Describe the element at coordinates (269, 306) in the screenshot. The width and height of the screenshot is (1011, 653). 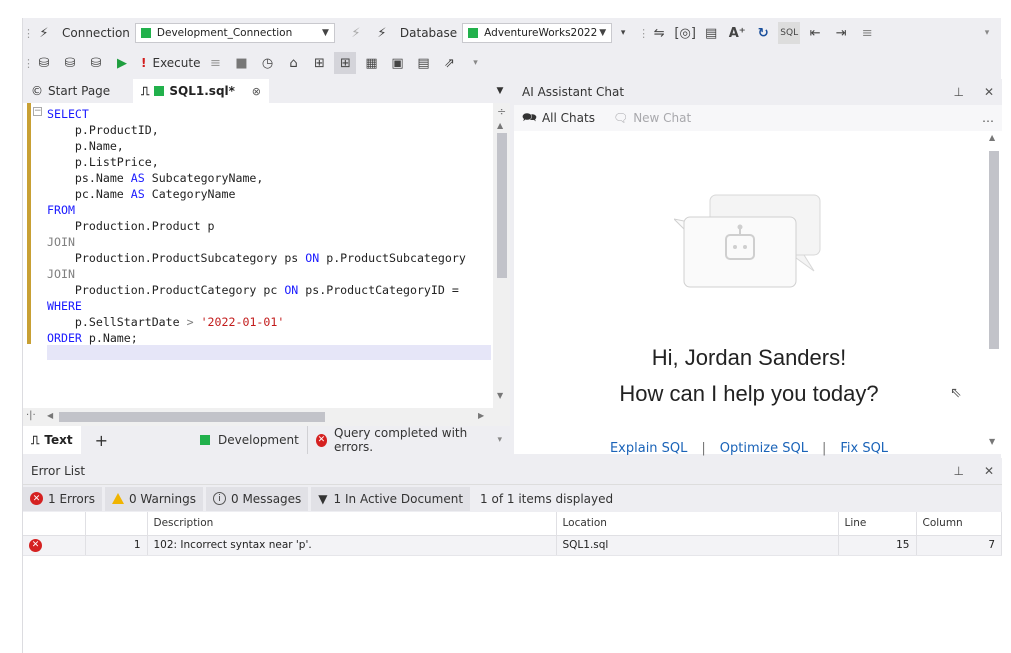
I see `code-line: WHERE` at that location.